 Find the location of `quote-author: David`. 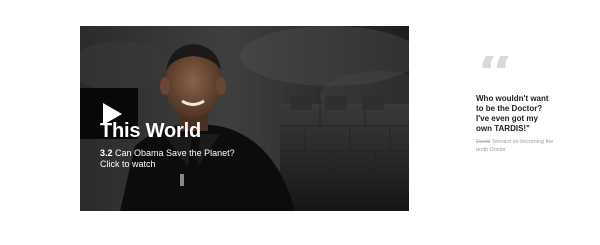

quote-author: David is located at coordinates (483, 142).